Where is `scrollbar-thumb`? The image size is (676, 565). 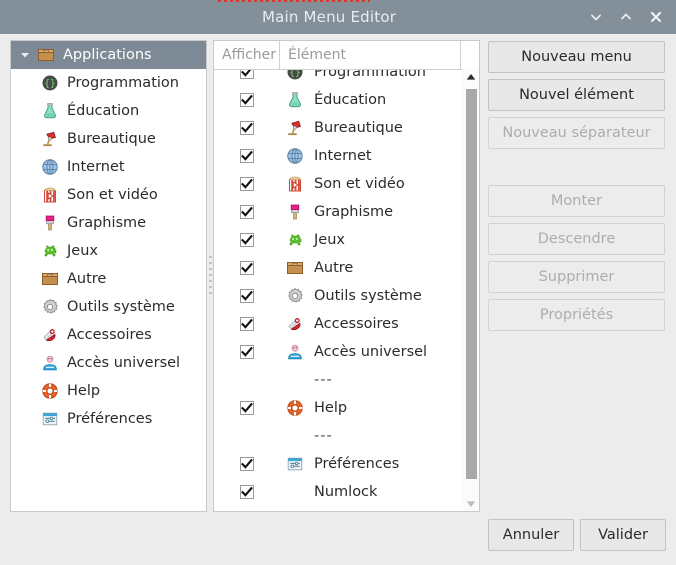
scrollbar-thumb is located at coordinates (471, 284).